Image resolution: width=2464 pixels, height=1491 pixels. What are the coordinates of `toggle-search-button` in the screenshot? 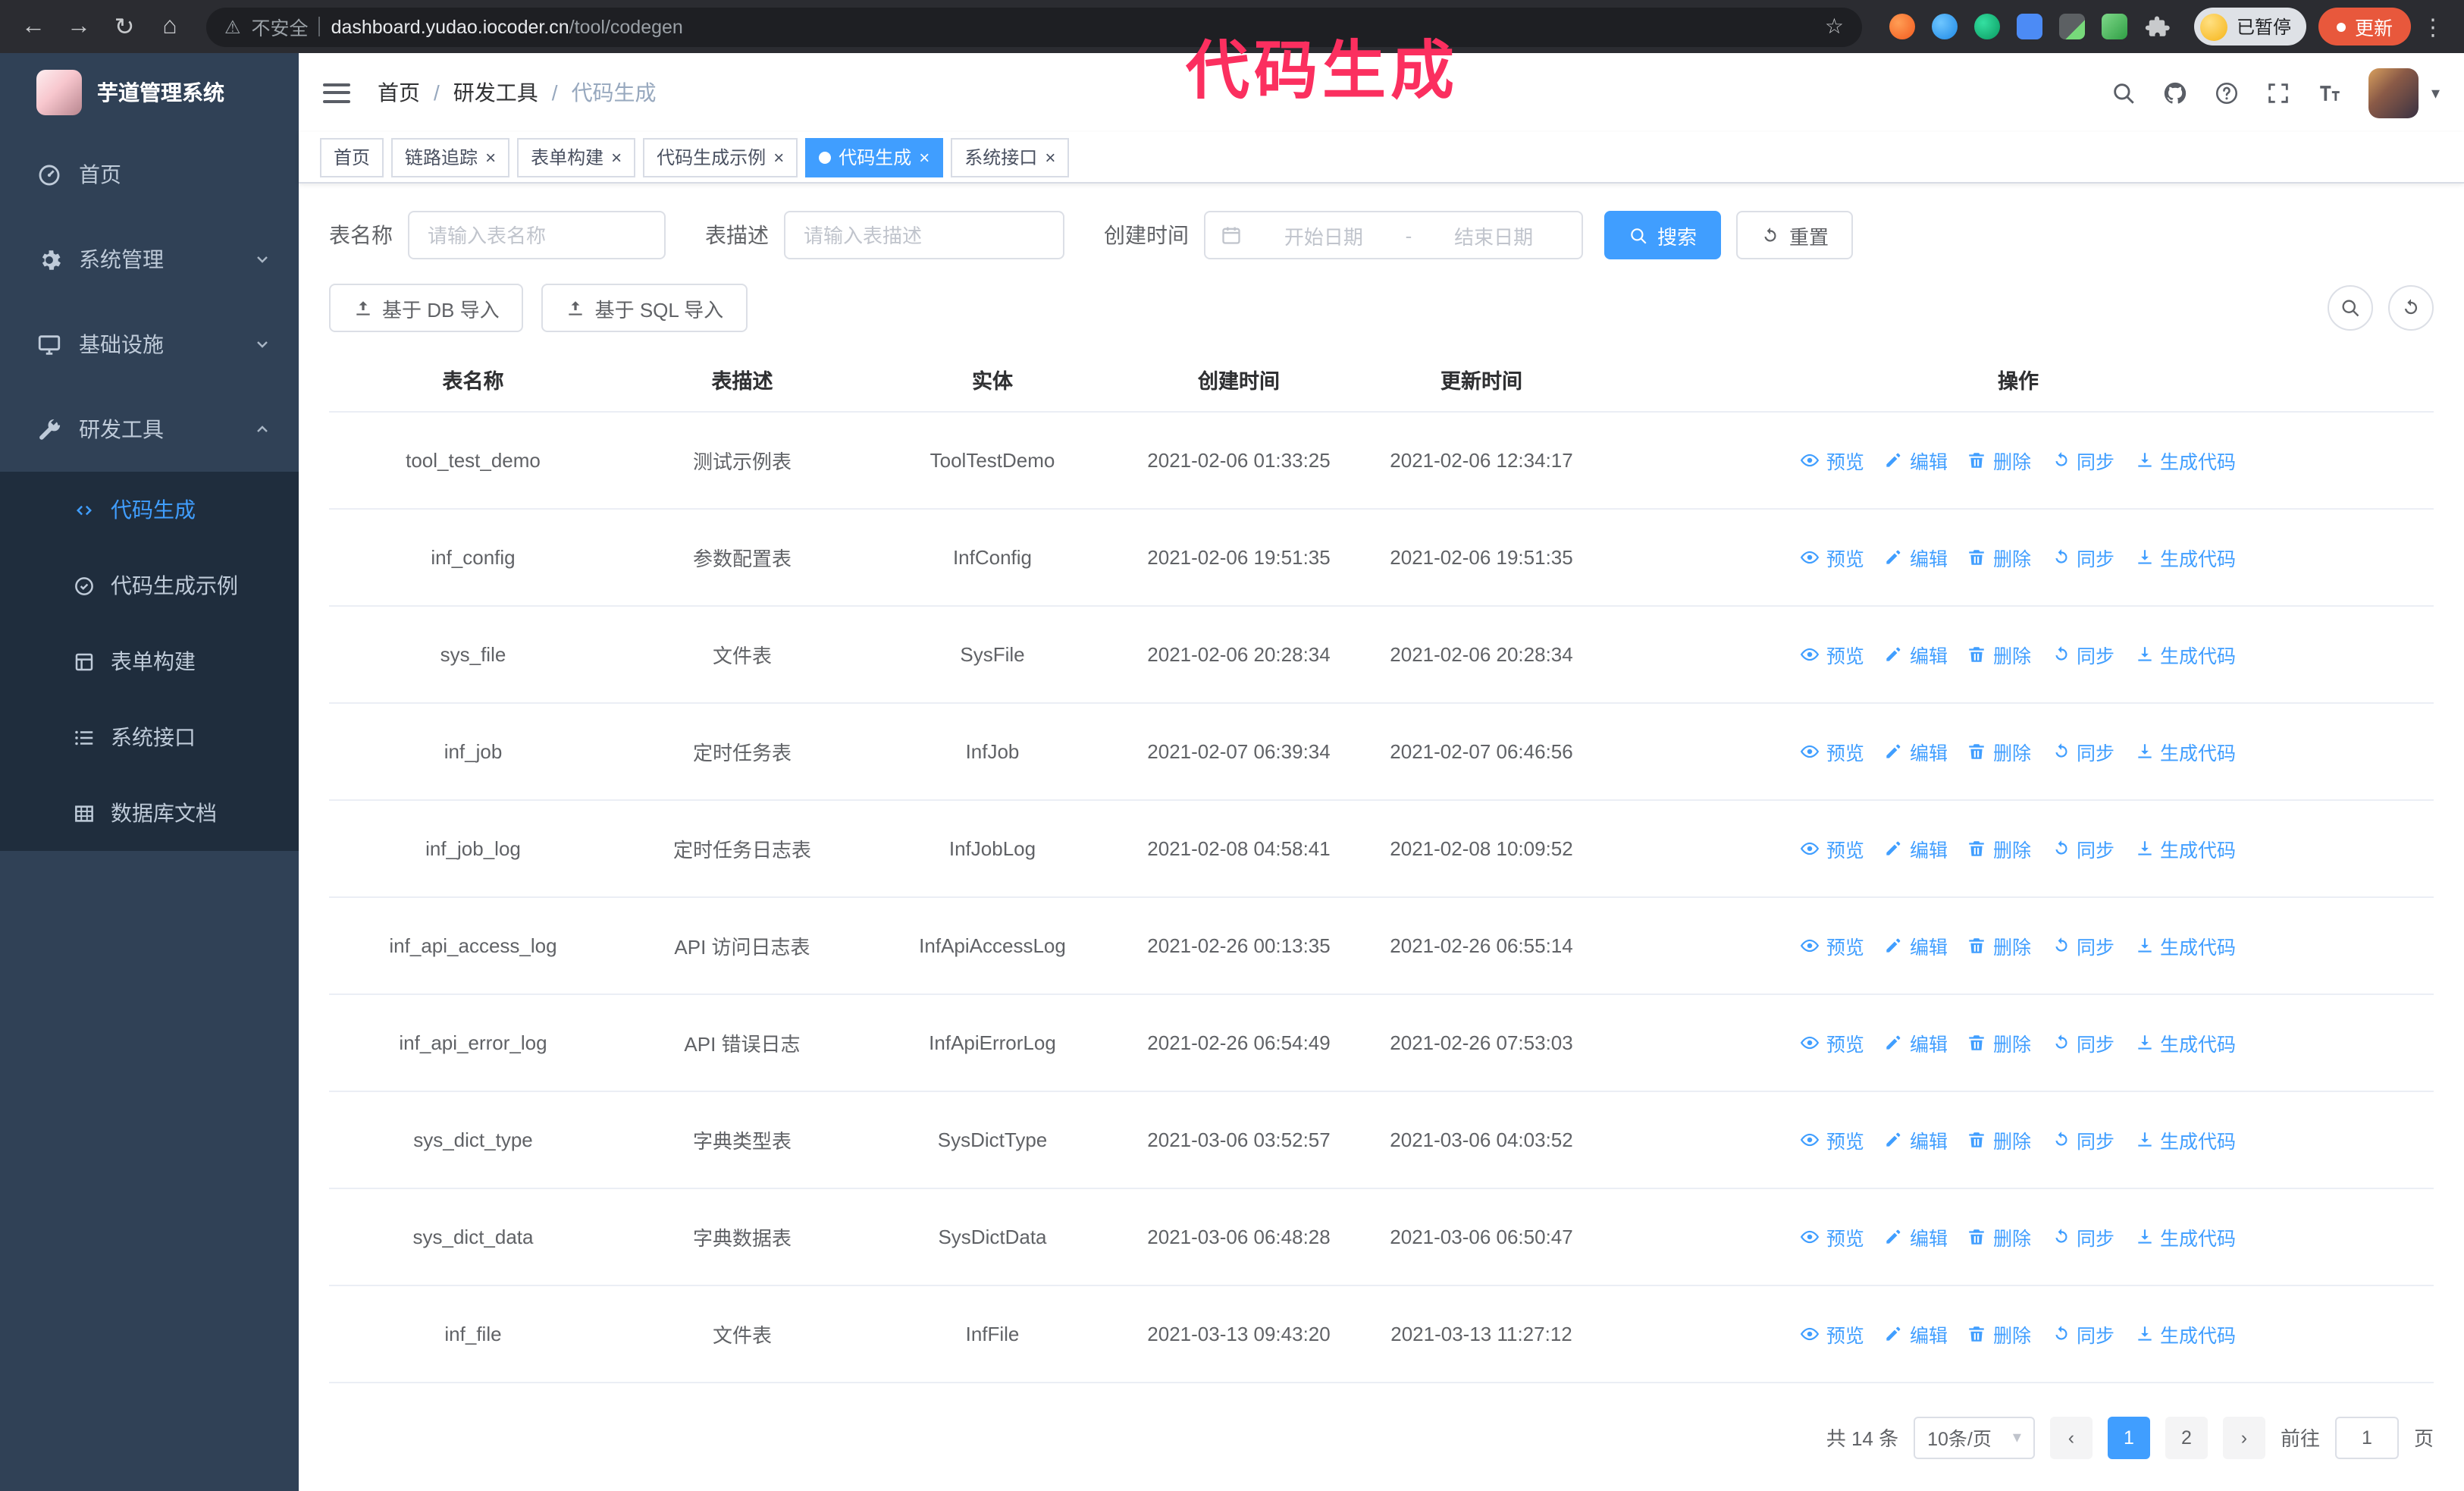 It's located at (2350, 308).